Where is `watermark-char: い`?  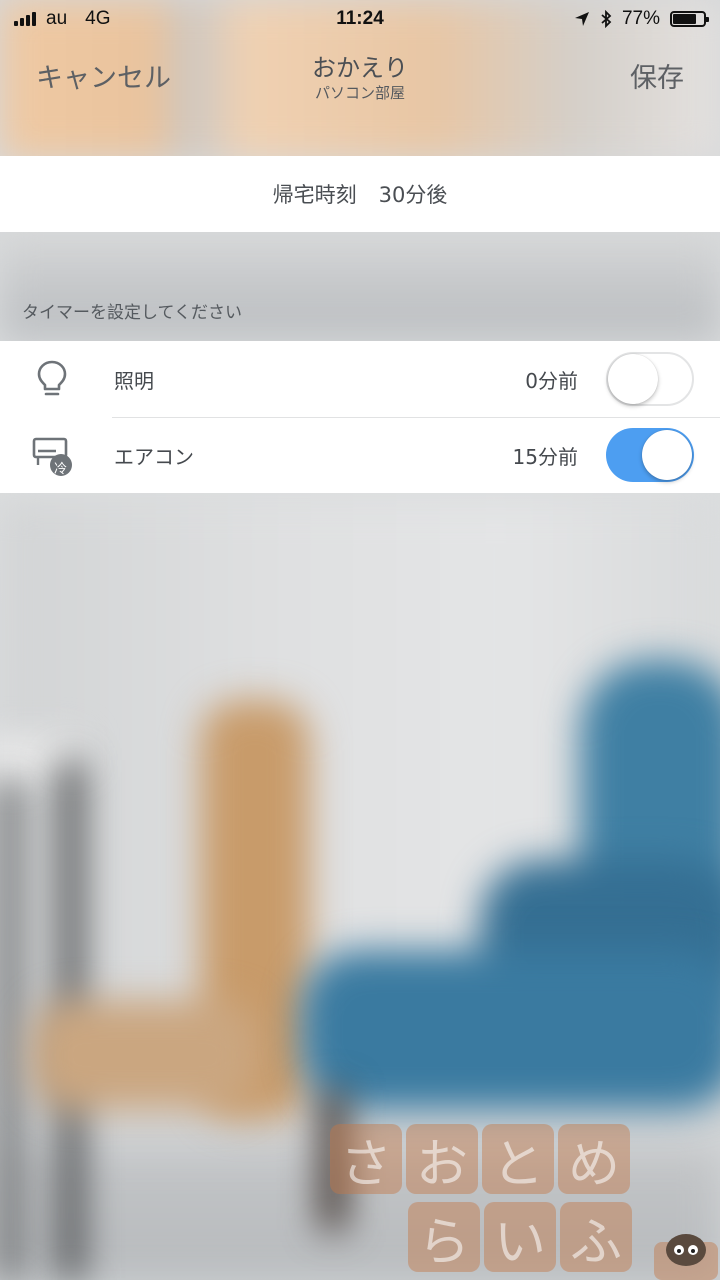
watermark-char: い is located at coordinates (520, 1237).